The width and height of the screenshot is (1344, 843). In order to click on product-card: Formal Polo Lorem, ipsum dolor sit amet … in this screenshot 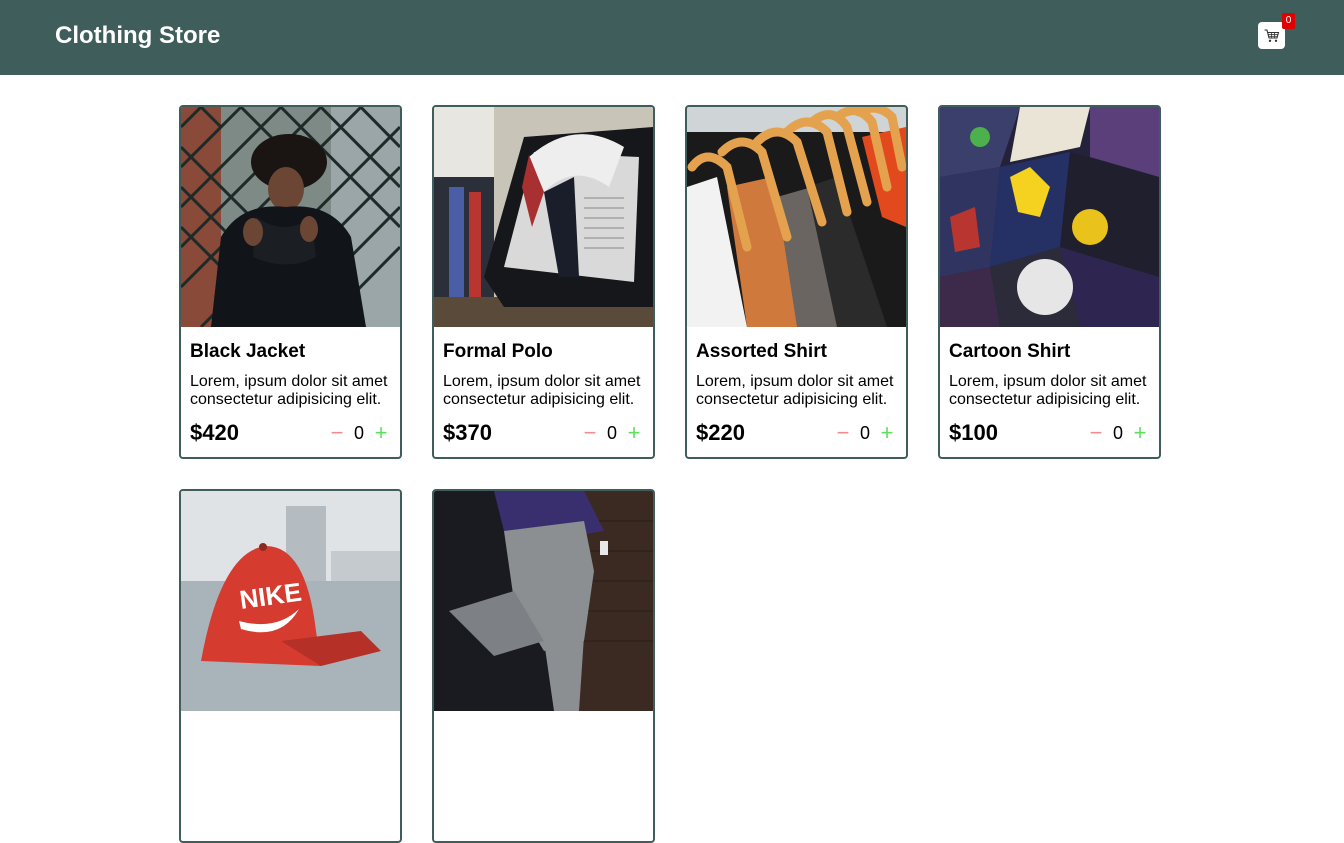, I will do `click(543, 282)`.